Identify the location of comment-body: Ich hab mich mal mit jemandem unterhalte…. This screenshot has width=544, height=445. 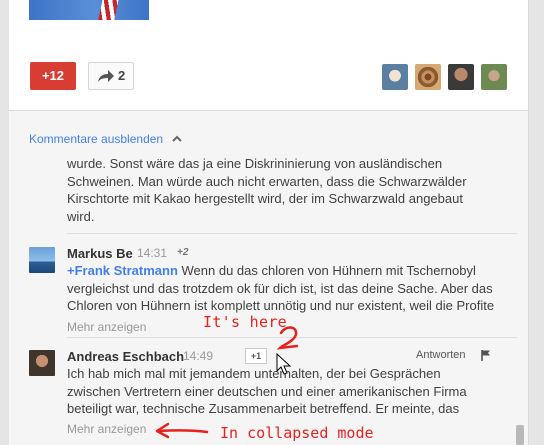
(292, 391).